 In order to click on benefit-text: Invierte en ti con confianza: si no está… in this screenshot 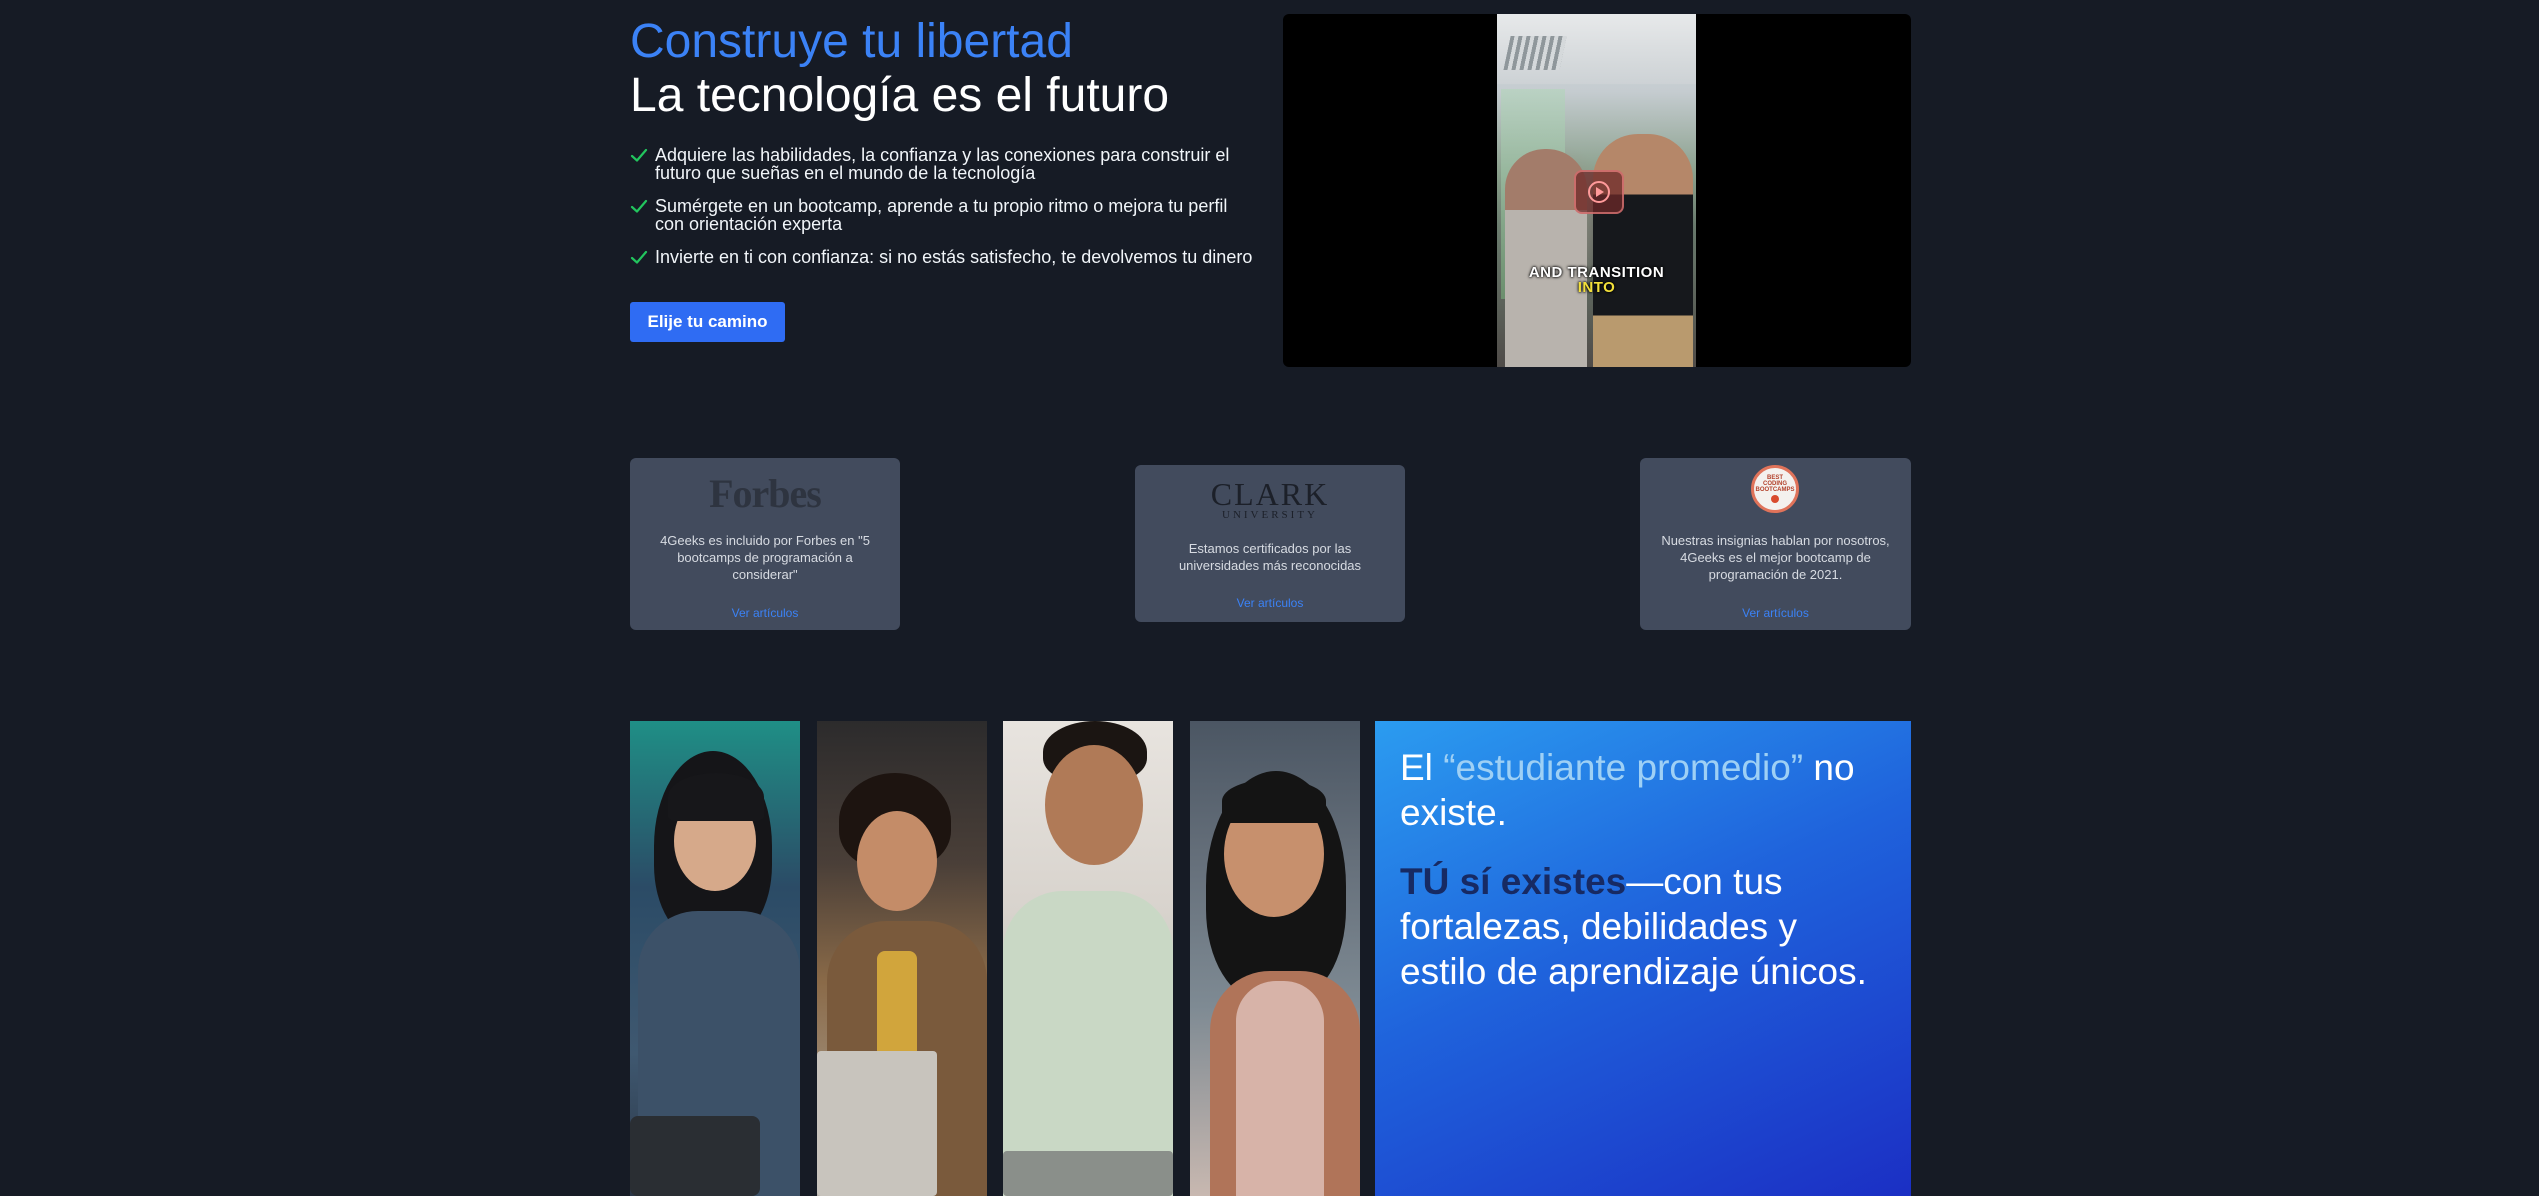, I will do `click(954, 257)`.